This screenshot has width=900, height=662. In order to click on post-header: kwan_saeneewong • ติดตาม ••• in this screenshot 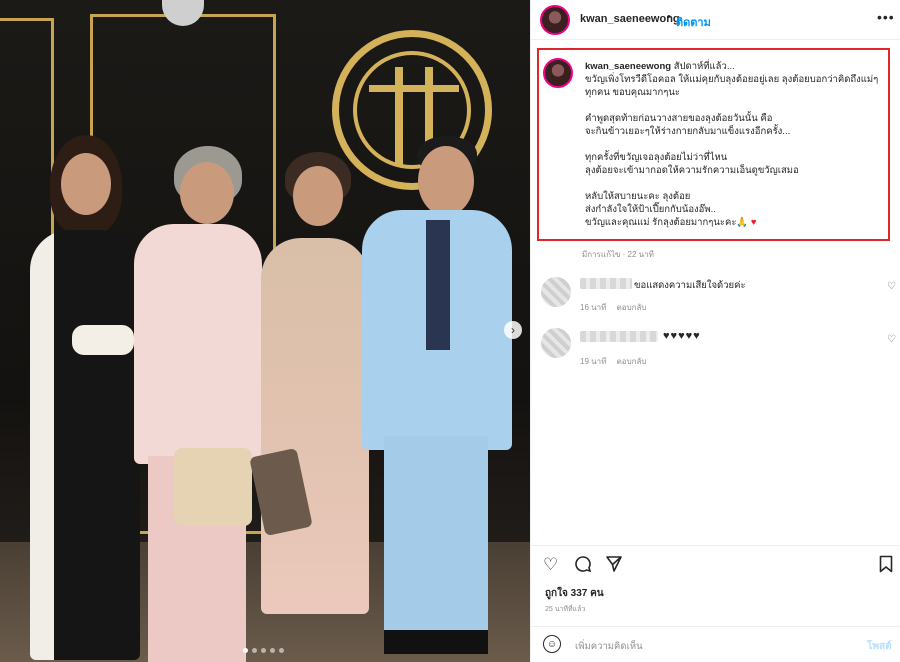, I will do `click(715, 20)`.